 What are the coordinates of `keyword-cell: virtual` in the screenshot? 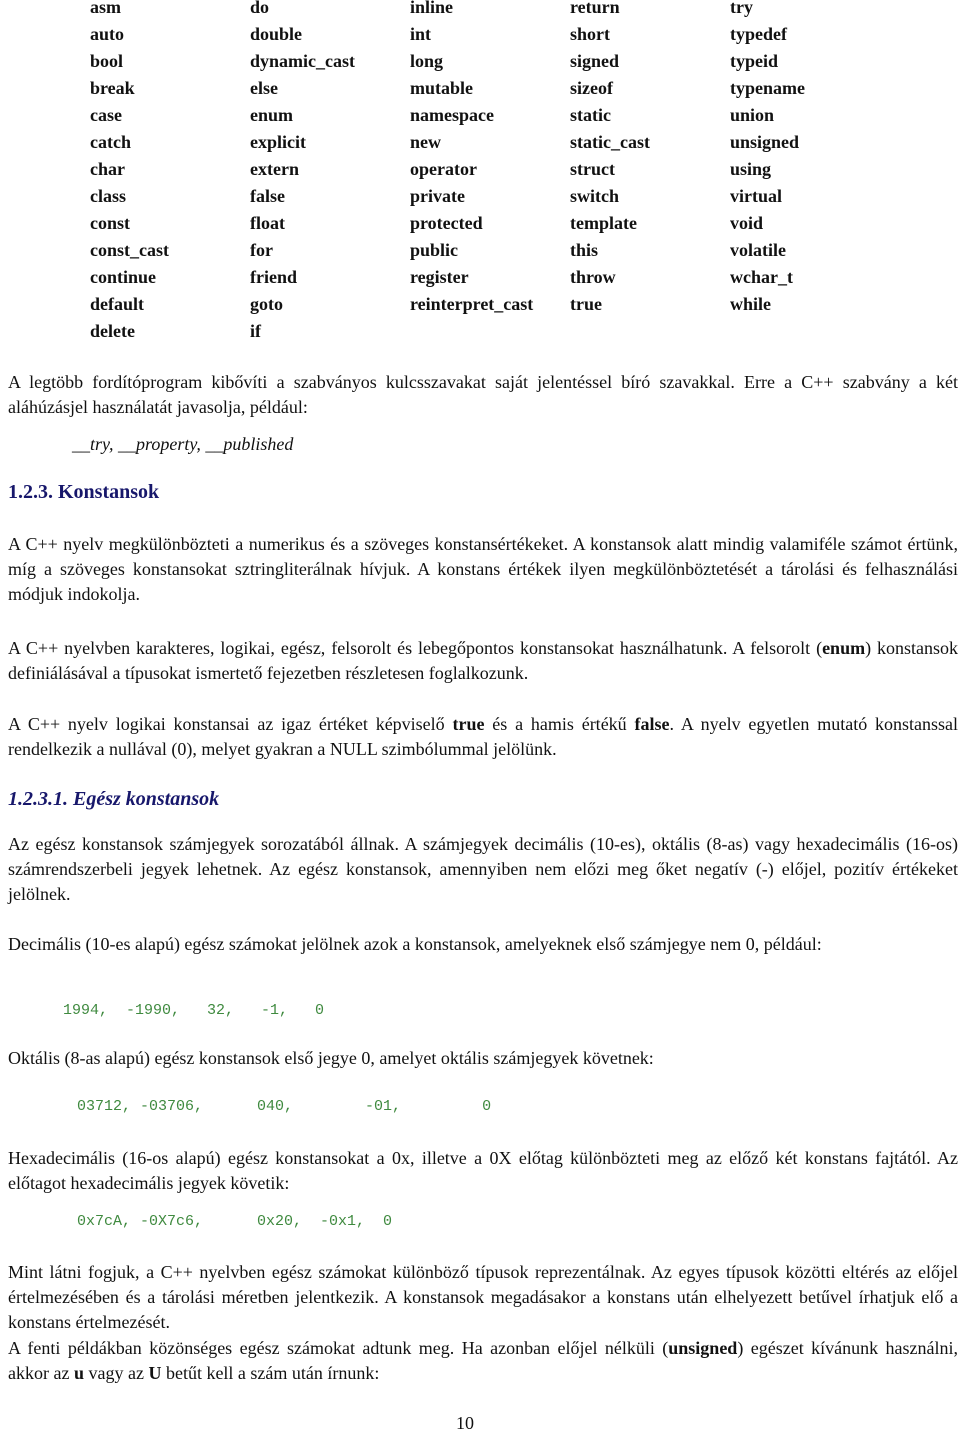 It's located at (756, 196).